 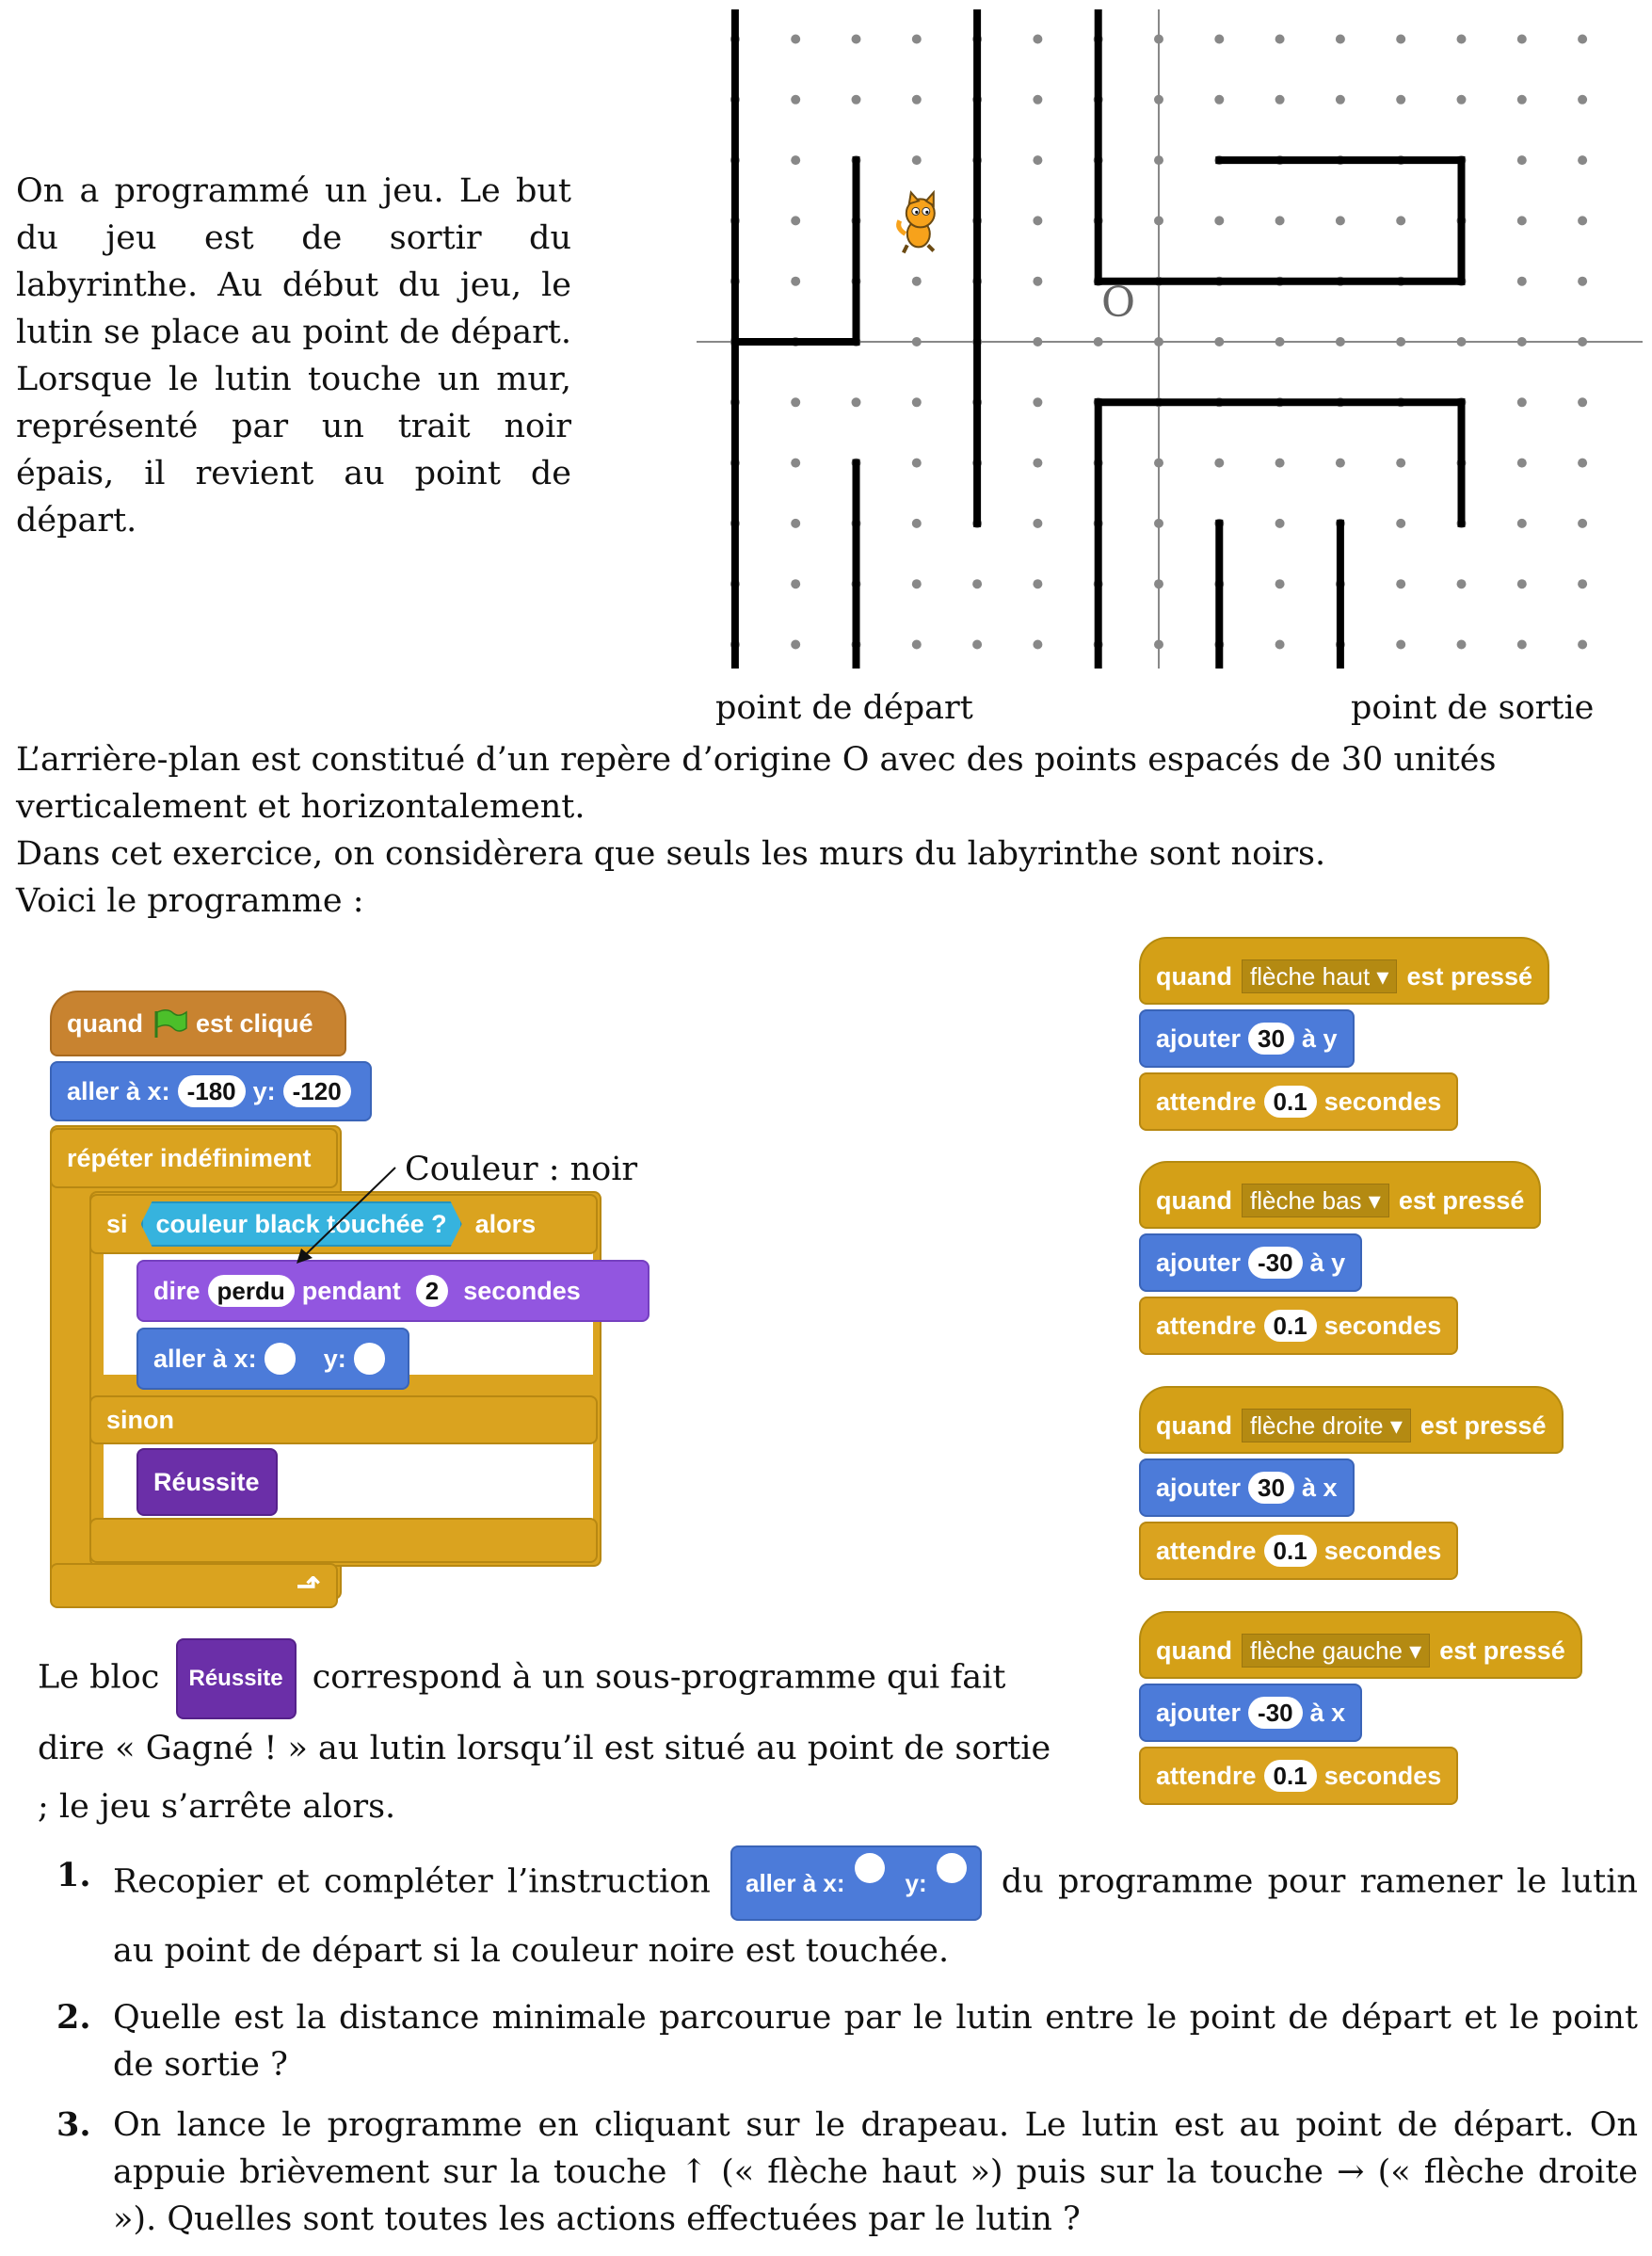 What do you see at coordinates (73, 2017) in the screenshot?
I see `question-number: 2.` at bounding box center [73, 2017].